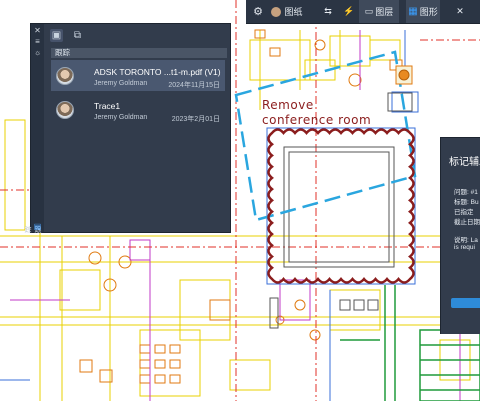 The width and height of the screenshot is (480, 401). I want to click on item-date: 2024年11月15日, so click(194, 85).